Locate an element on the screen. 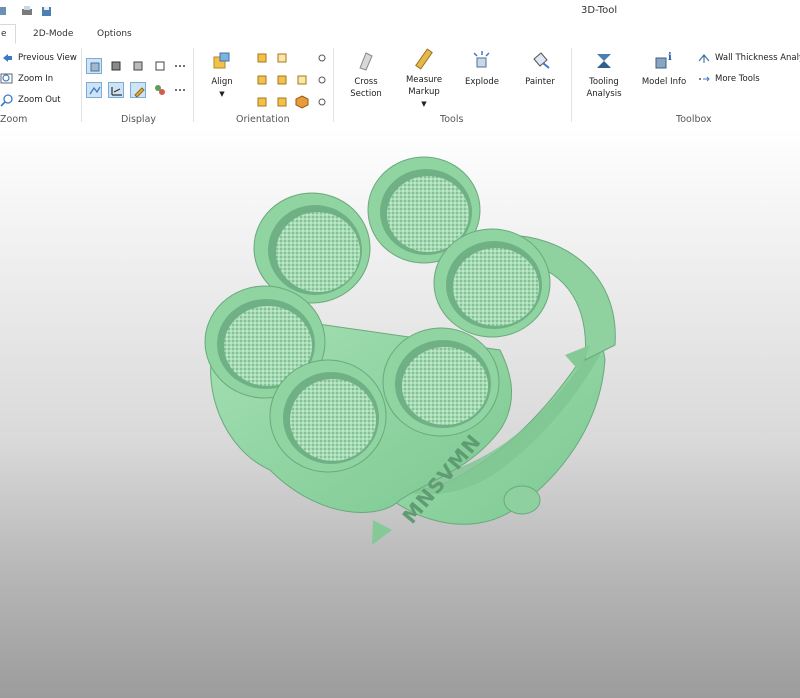 Image resolution: width=800 pixels, height=698 pixels. cup-right is located at coordinates (492, 283).